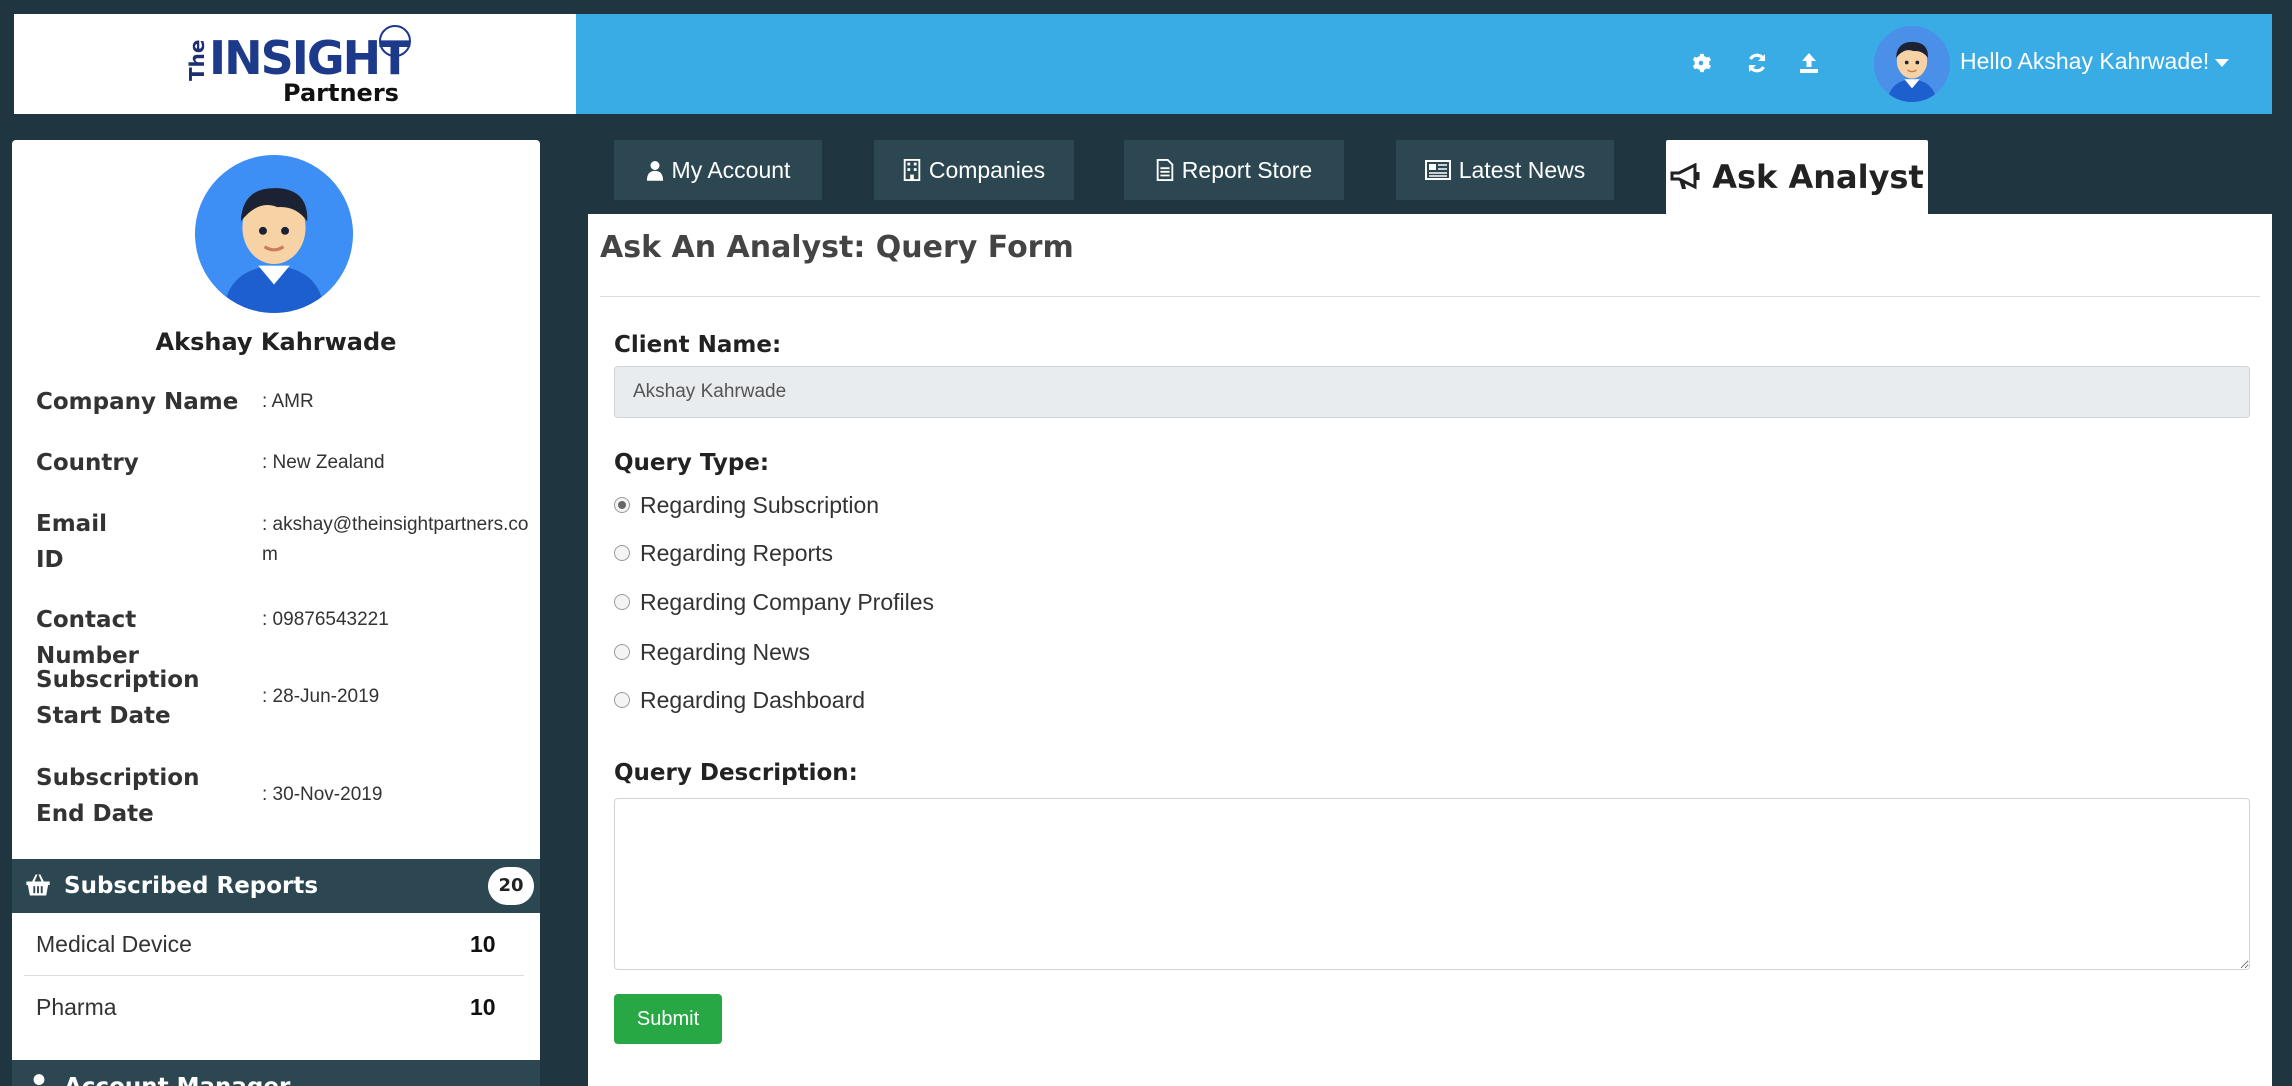 Image resolution: width=2292 pixels, height=1086 pixels. What do you see at coordinates (1757, 63) in the screenshot?
I see `refresh-icon` at bounding box center [1757, 63].